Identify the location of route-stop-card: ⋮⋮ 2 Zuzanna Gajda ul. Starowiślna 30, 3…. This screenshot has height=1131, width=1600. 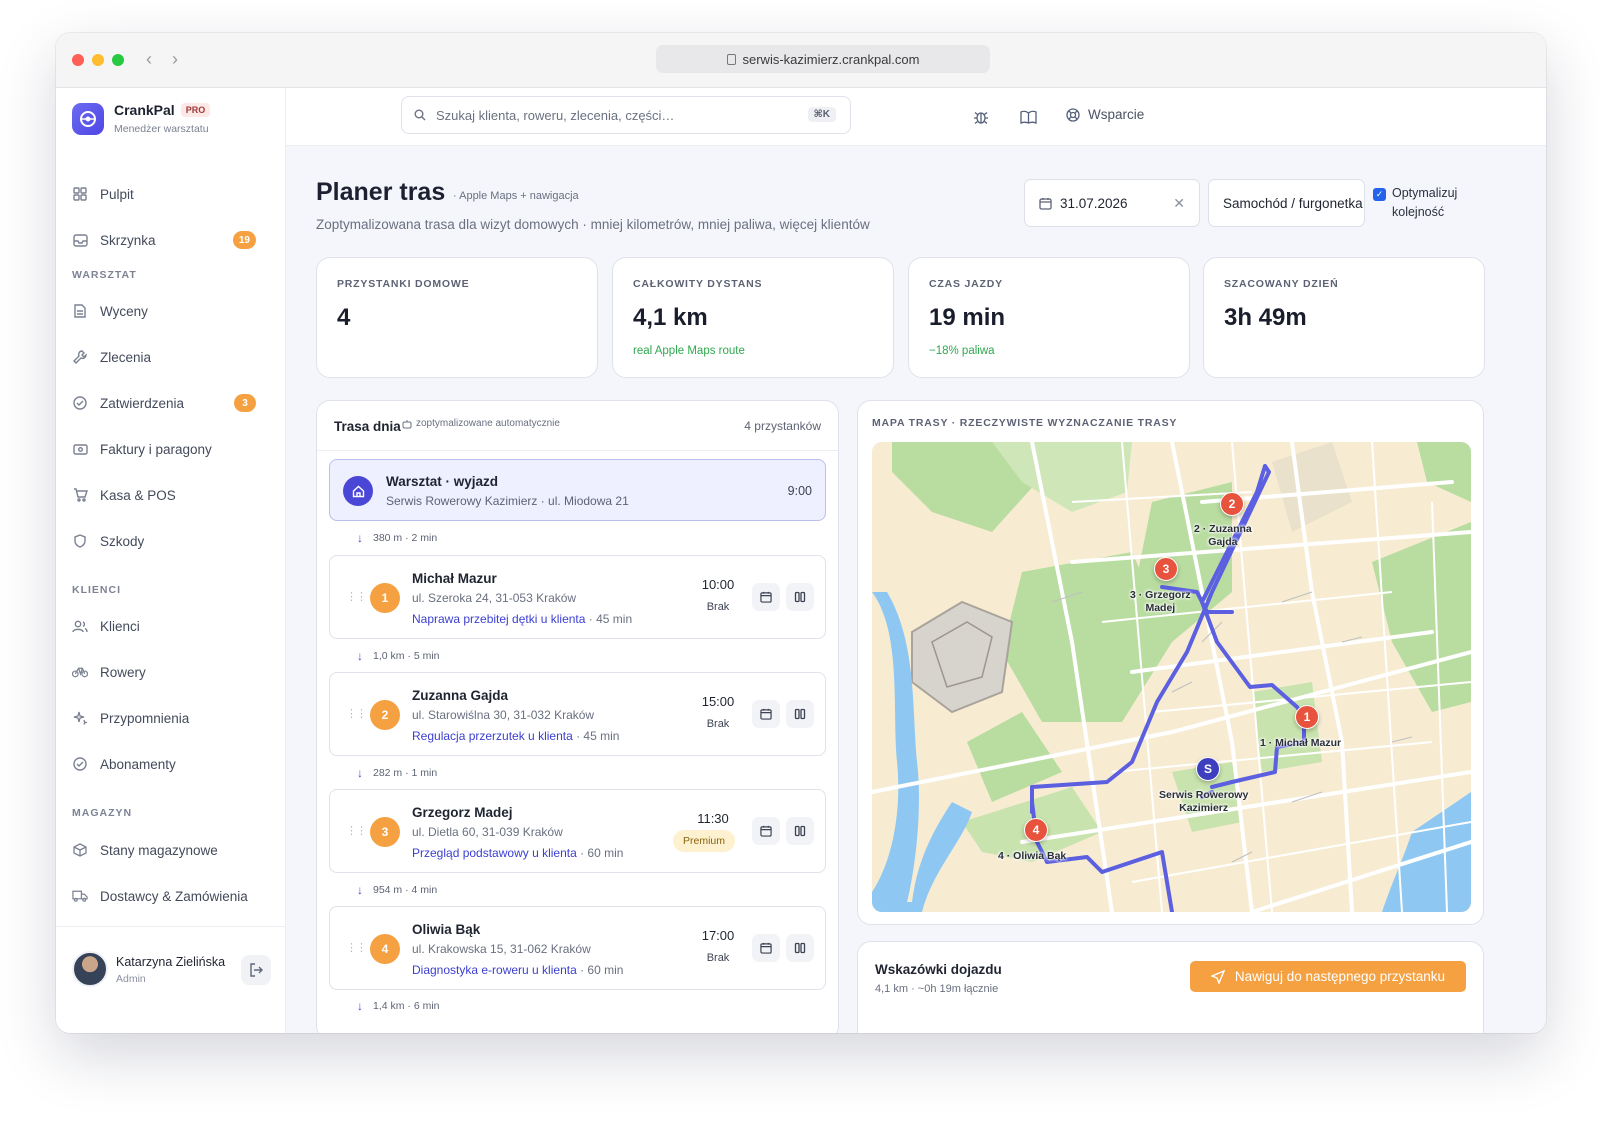
(577, 714).